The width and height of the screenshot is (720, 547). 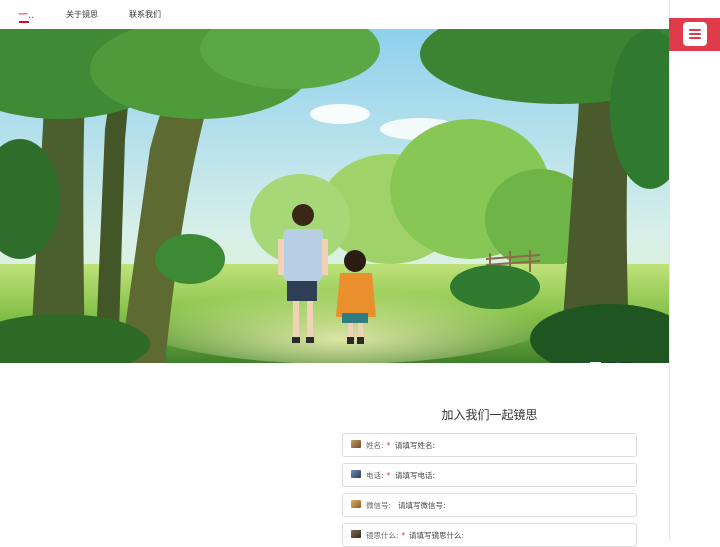 What do you see at coordinates (334, 14) in the screenshot?
I see `top-nav: 一.. 关于镜思 联系我们` at bounding box center [334, 14].